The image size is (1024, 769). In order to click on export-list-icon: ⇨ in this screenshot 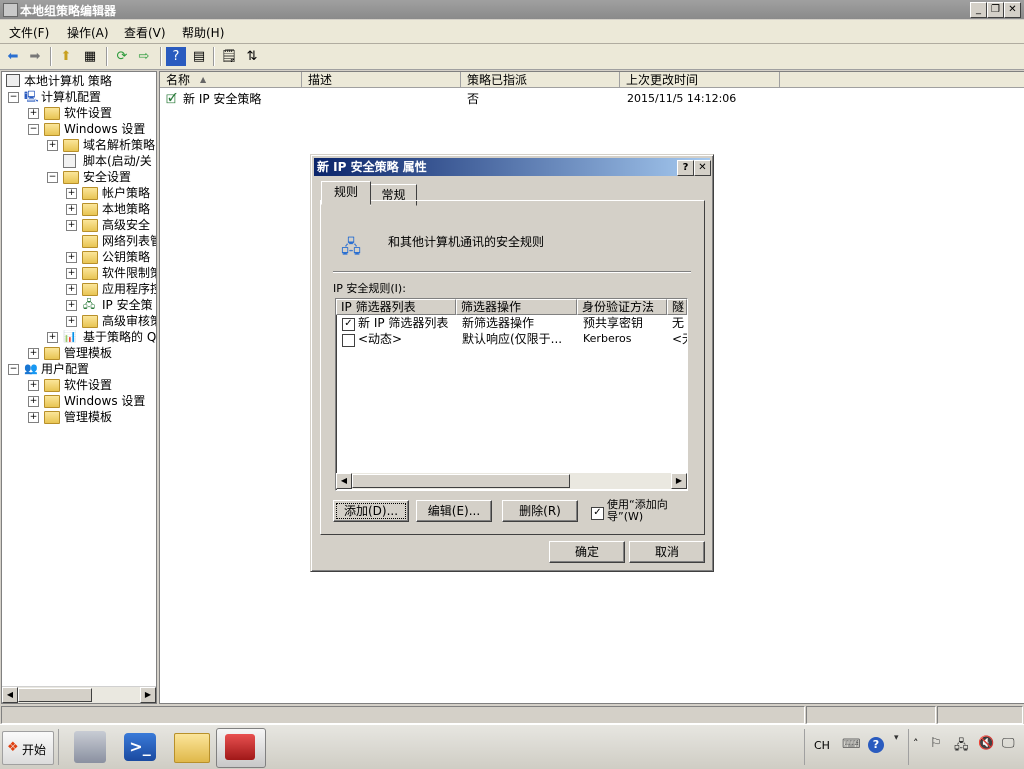, I will do `click(144, 56)`.